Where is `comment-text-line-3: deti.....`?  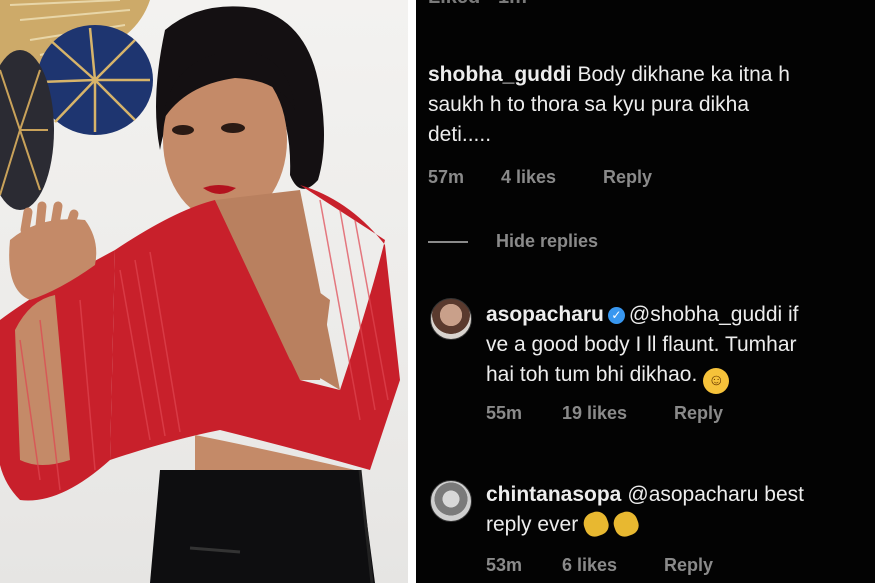
comment-text-line-3: deti..... is located at coordinates (460, 134).